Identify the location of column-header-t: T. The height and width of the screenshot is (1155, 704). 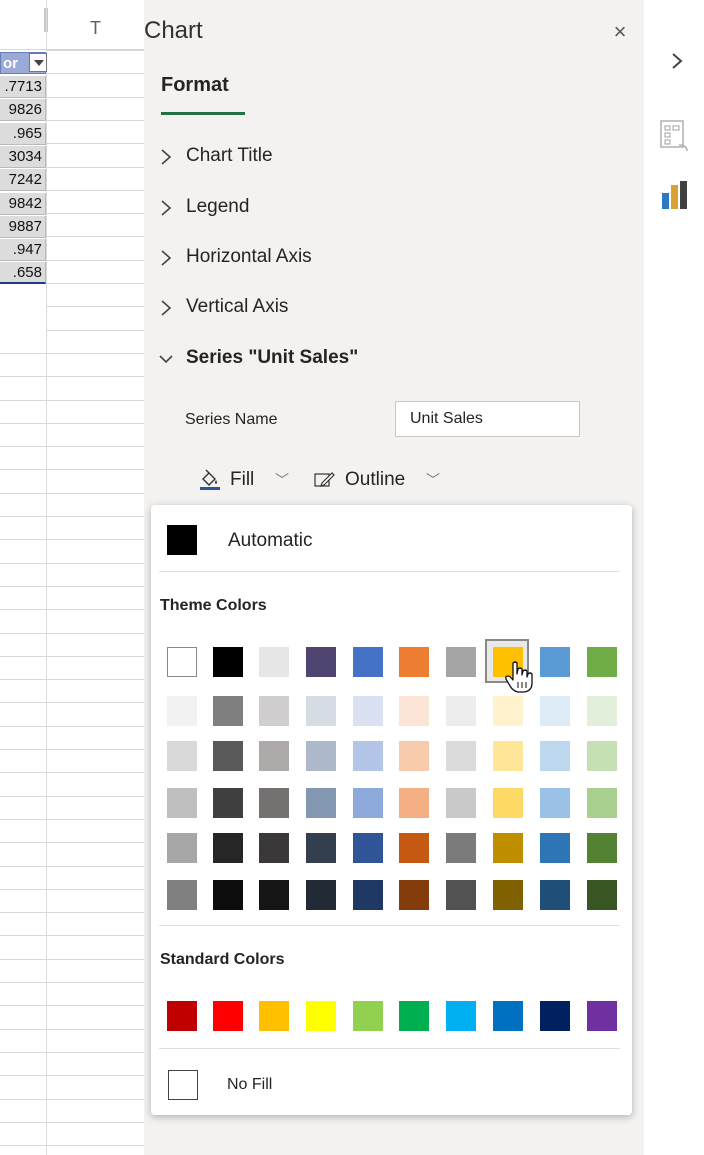
(95, 28).